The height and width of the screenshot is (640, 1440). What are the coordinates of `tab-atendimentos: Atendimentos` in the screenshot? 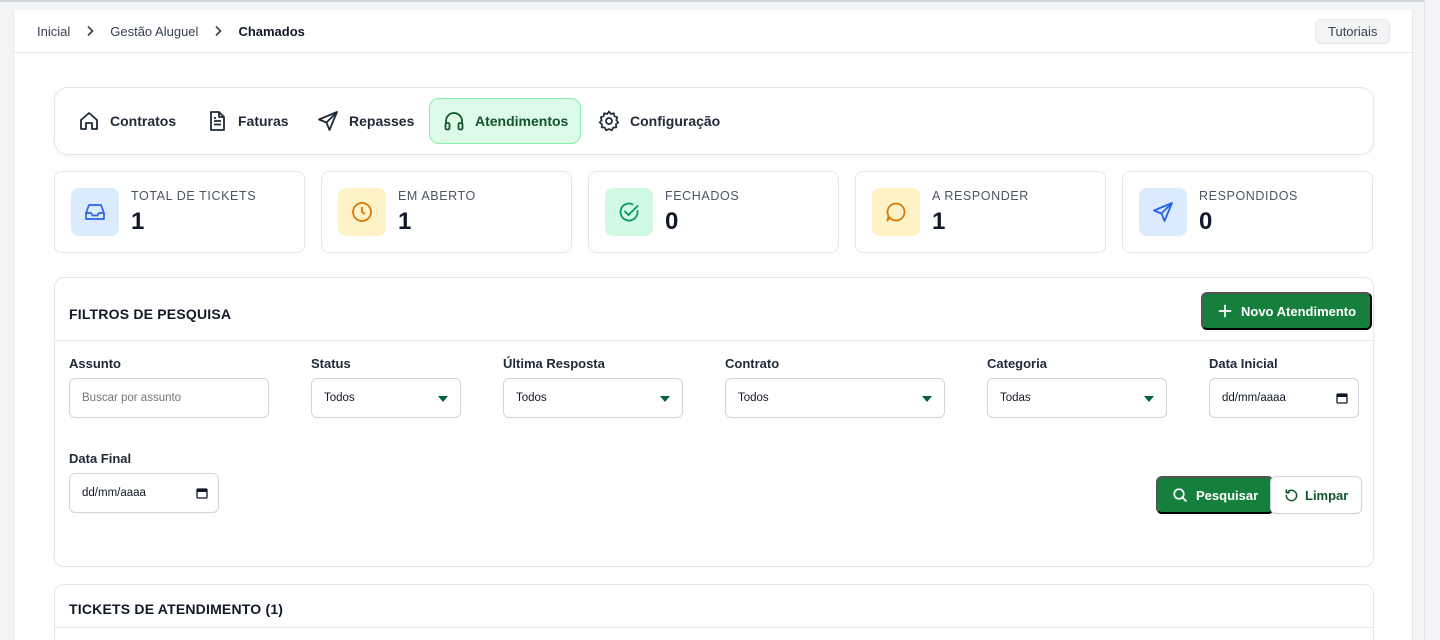 It's located at (505, 121).